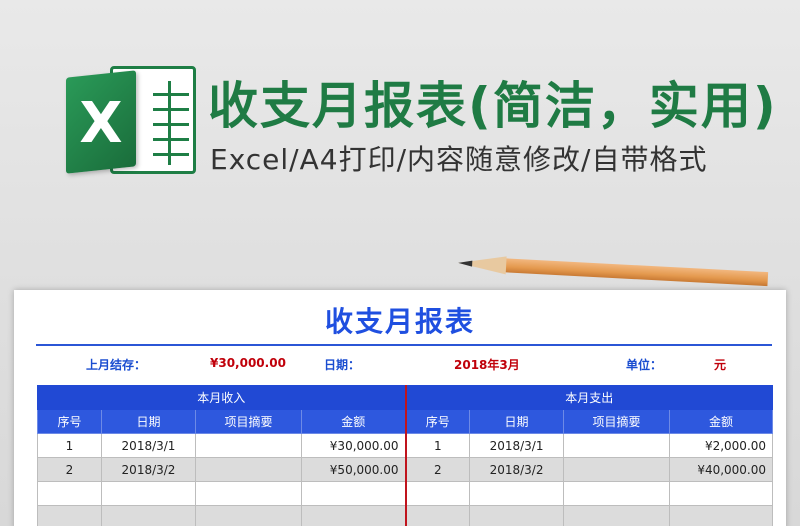 The width and height of the screenshot is (800, 526). What do you see at coordinates (131, 120) in the screenshot?
I see `excel-logo: X` at bounding box center [131, 120].